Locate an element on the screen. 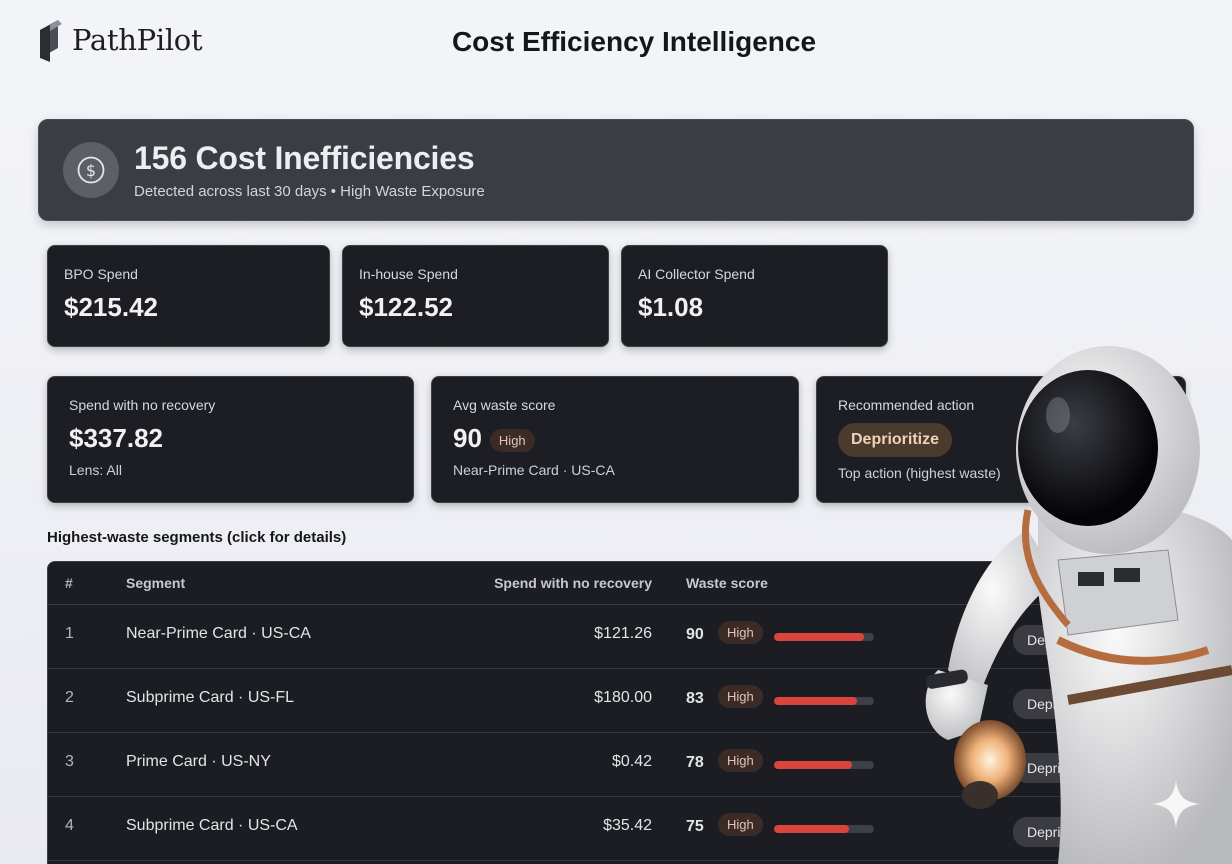 The width and height of the screenshot is (1232, 864). ai-collector-spend-card: AI Collector Spend $1.08 is located at coordinates (754, 296).